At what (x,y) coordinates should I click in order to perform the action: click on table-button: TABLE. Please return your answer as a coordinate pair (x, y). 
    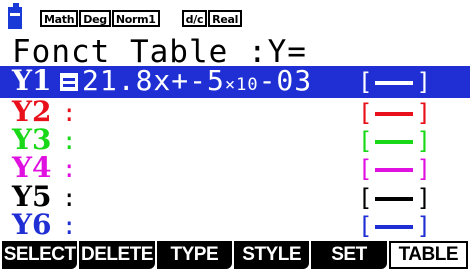
    Looking at the image, I should click on (428, 255).